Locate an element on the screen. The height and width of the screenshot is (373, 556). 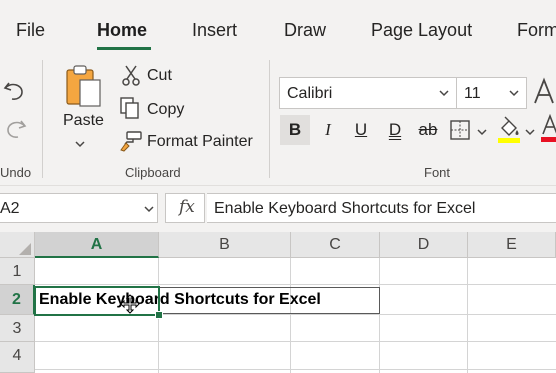
paste-label: Paste is located at coordinates (83, 121).